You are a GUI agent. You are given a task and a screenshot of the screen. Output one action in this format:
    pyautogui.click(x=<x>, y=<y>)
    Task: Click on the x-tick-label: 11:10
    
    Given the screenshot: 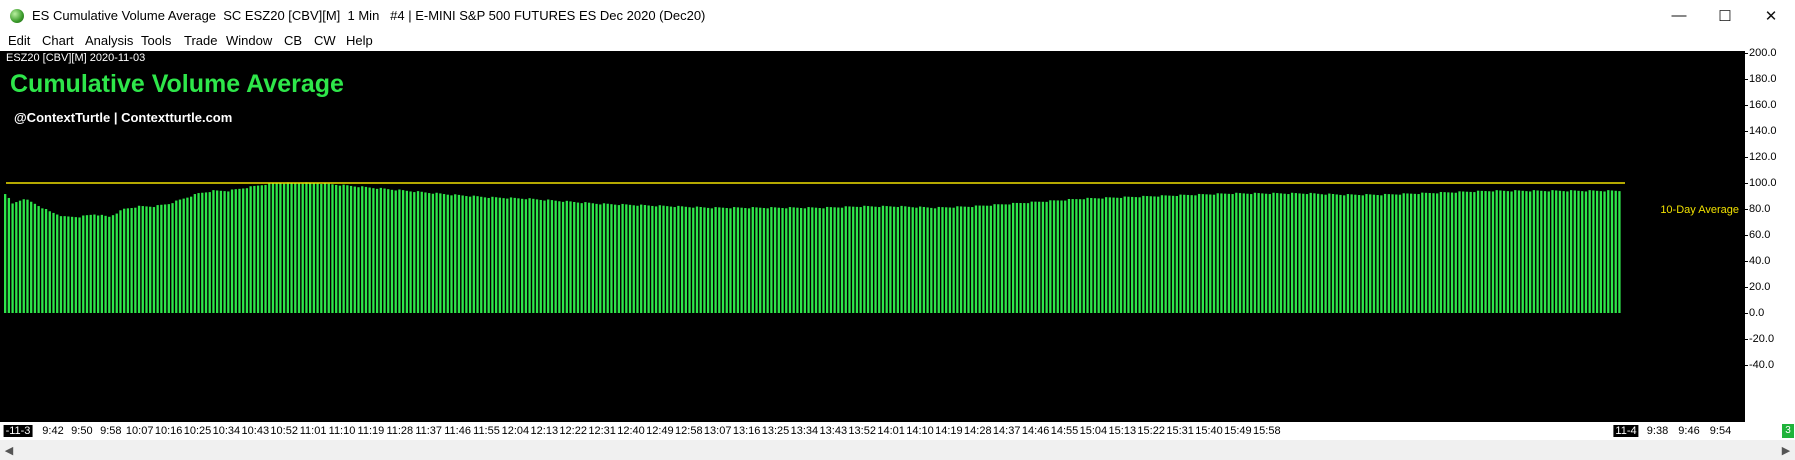 What is the action you would take?
    pyautogui.click(x=342, y=431)
    